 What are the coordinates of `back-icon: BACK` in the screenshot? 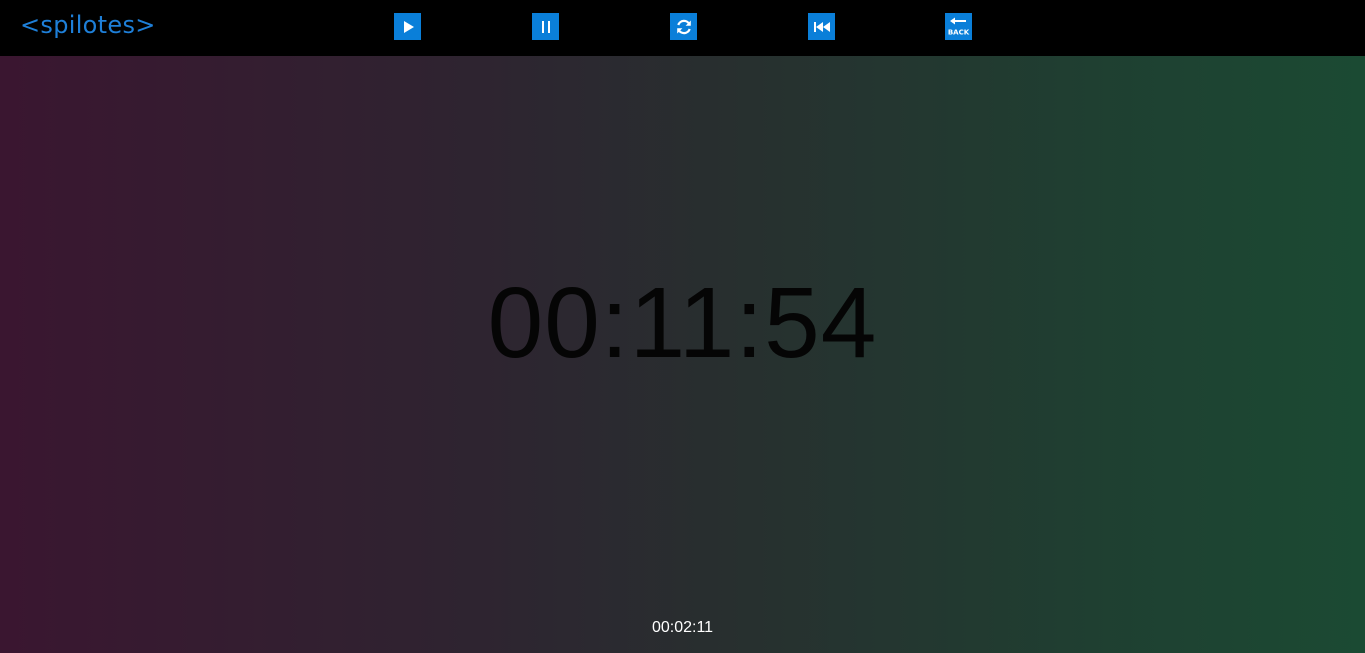 It's located at (958, 26).